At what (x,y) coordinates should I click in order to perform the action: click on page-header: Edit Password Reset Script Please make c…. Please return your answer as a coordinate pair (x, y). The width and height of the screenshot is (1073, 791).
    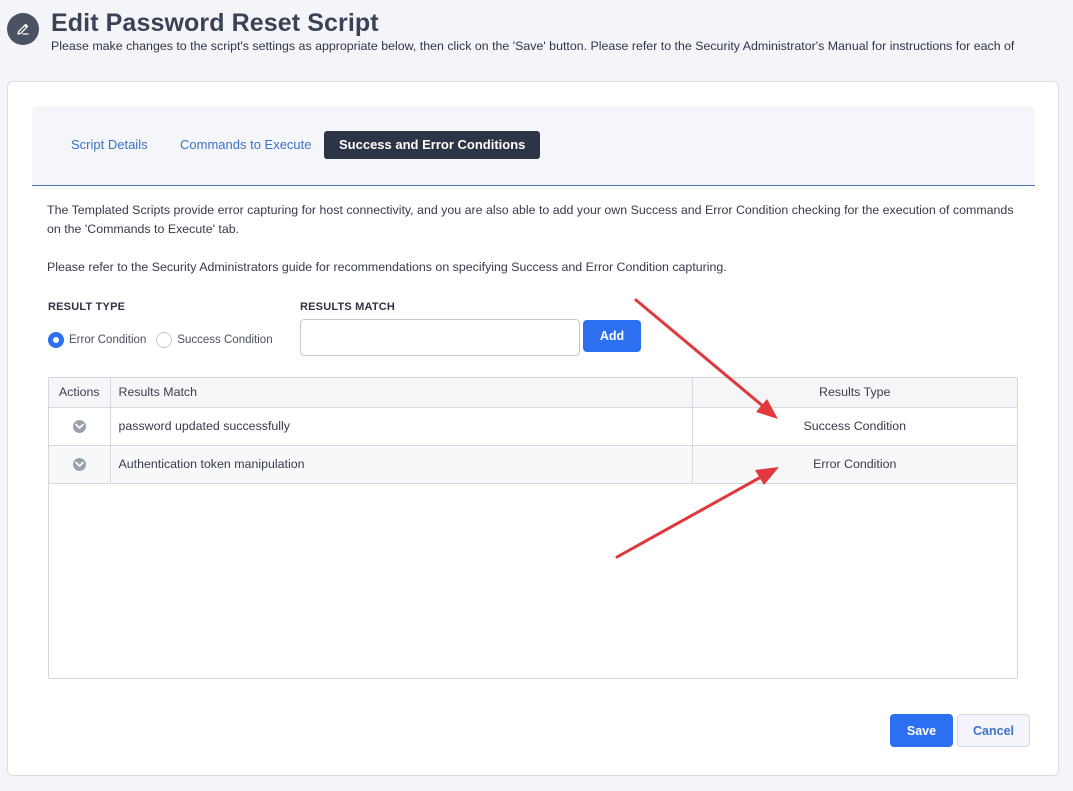
    Looking at the image, I should click on (536, 35).